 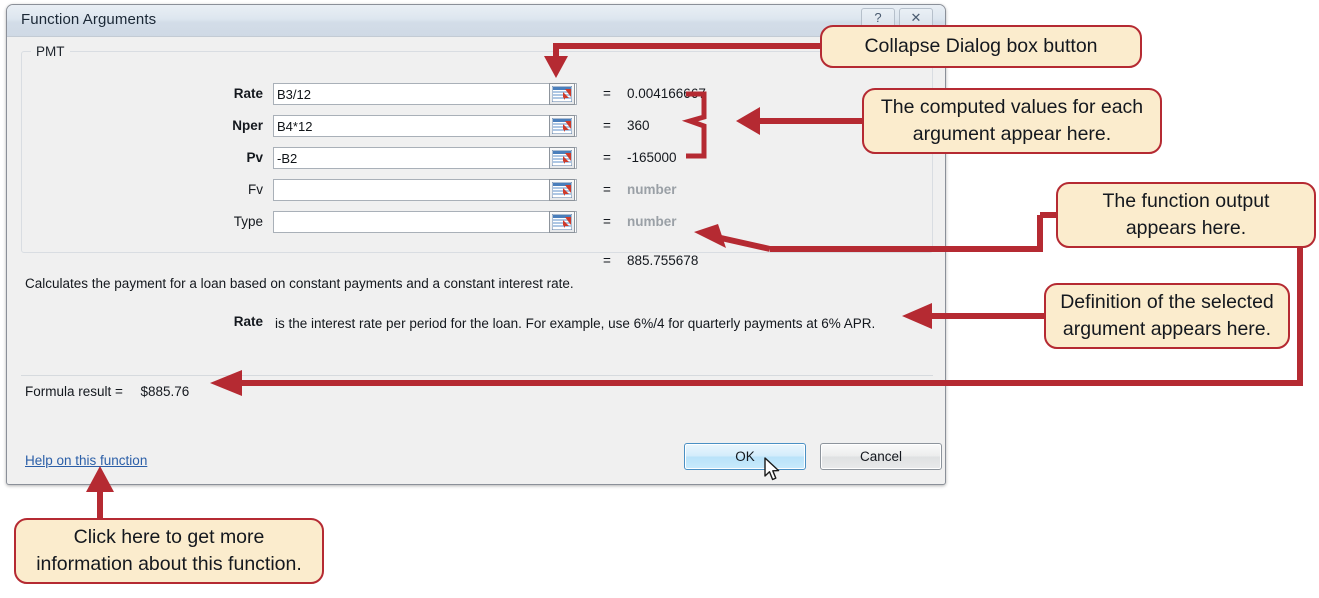 What do you see at coordinates (425, 126) in the screenshot?
I see `argument-input-nper: B4*12` at bounding box center [425, 126].